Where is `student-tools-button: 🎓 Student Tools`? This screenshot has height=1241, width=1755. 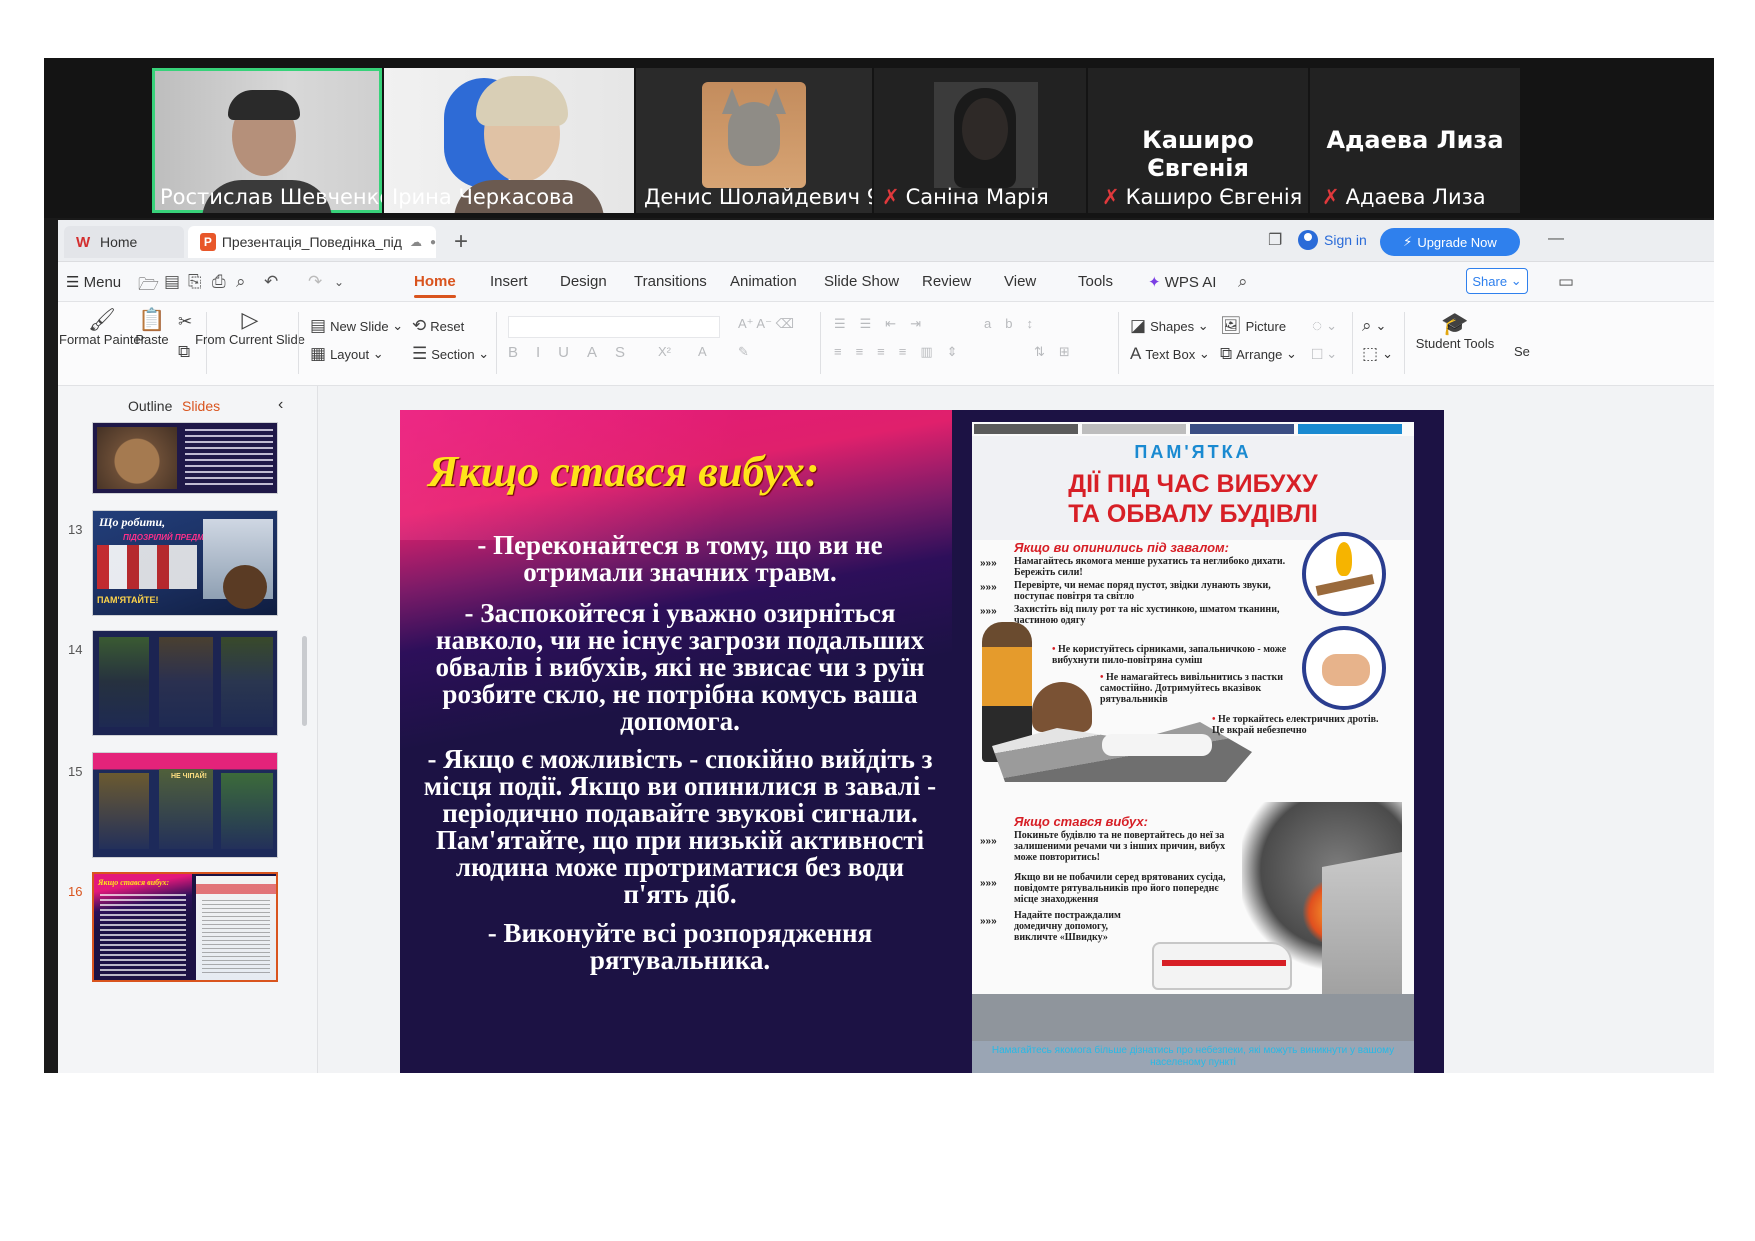 student-tools-button: 🎓 Student Tools is located at coordinates (1455, 332).